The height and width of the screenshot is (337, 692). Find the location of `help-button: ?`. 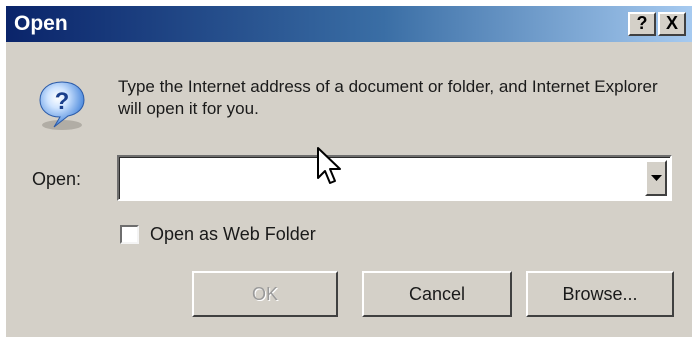

help-button: ? is located at coordinates (642, 24).